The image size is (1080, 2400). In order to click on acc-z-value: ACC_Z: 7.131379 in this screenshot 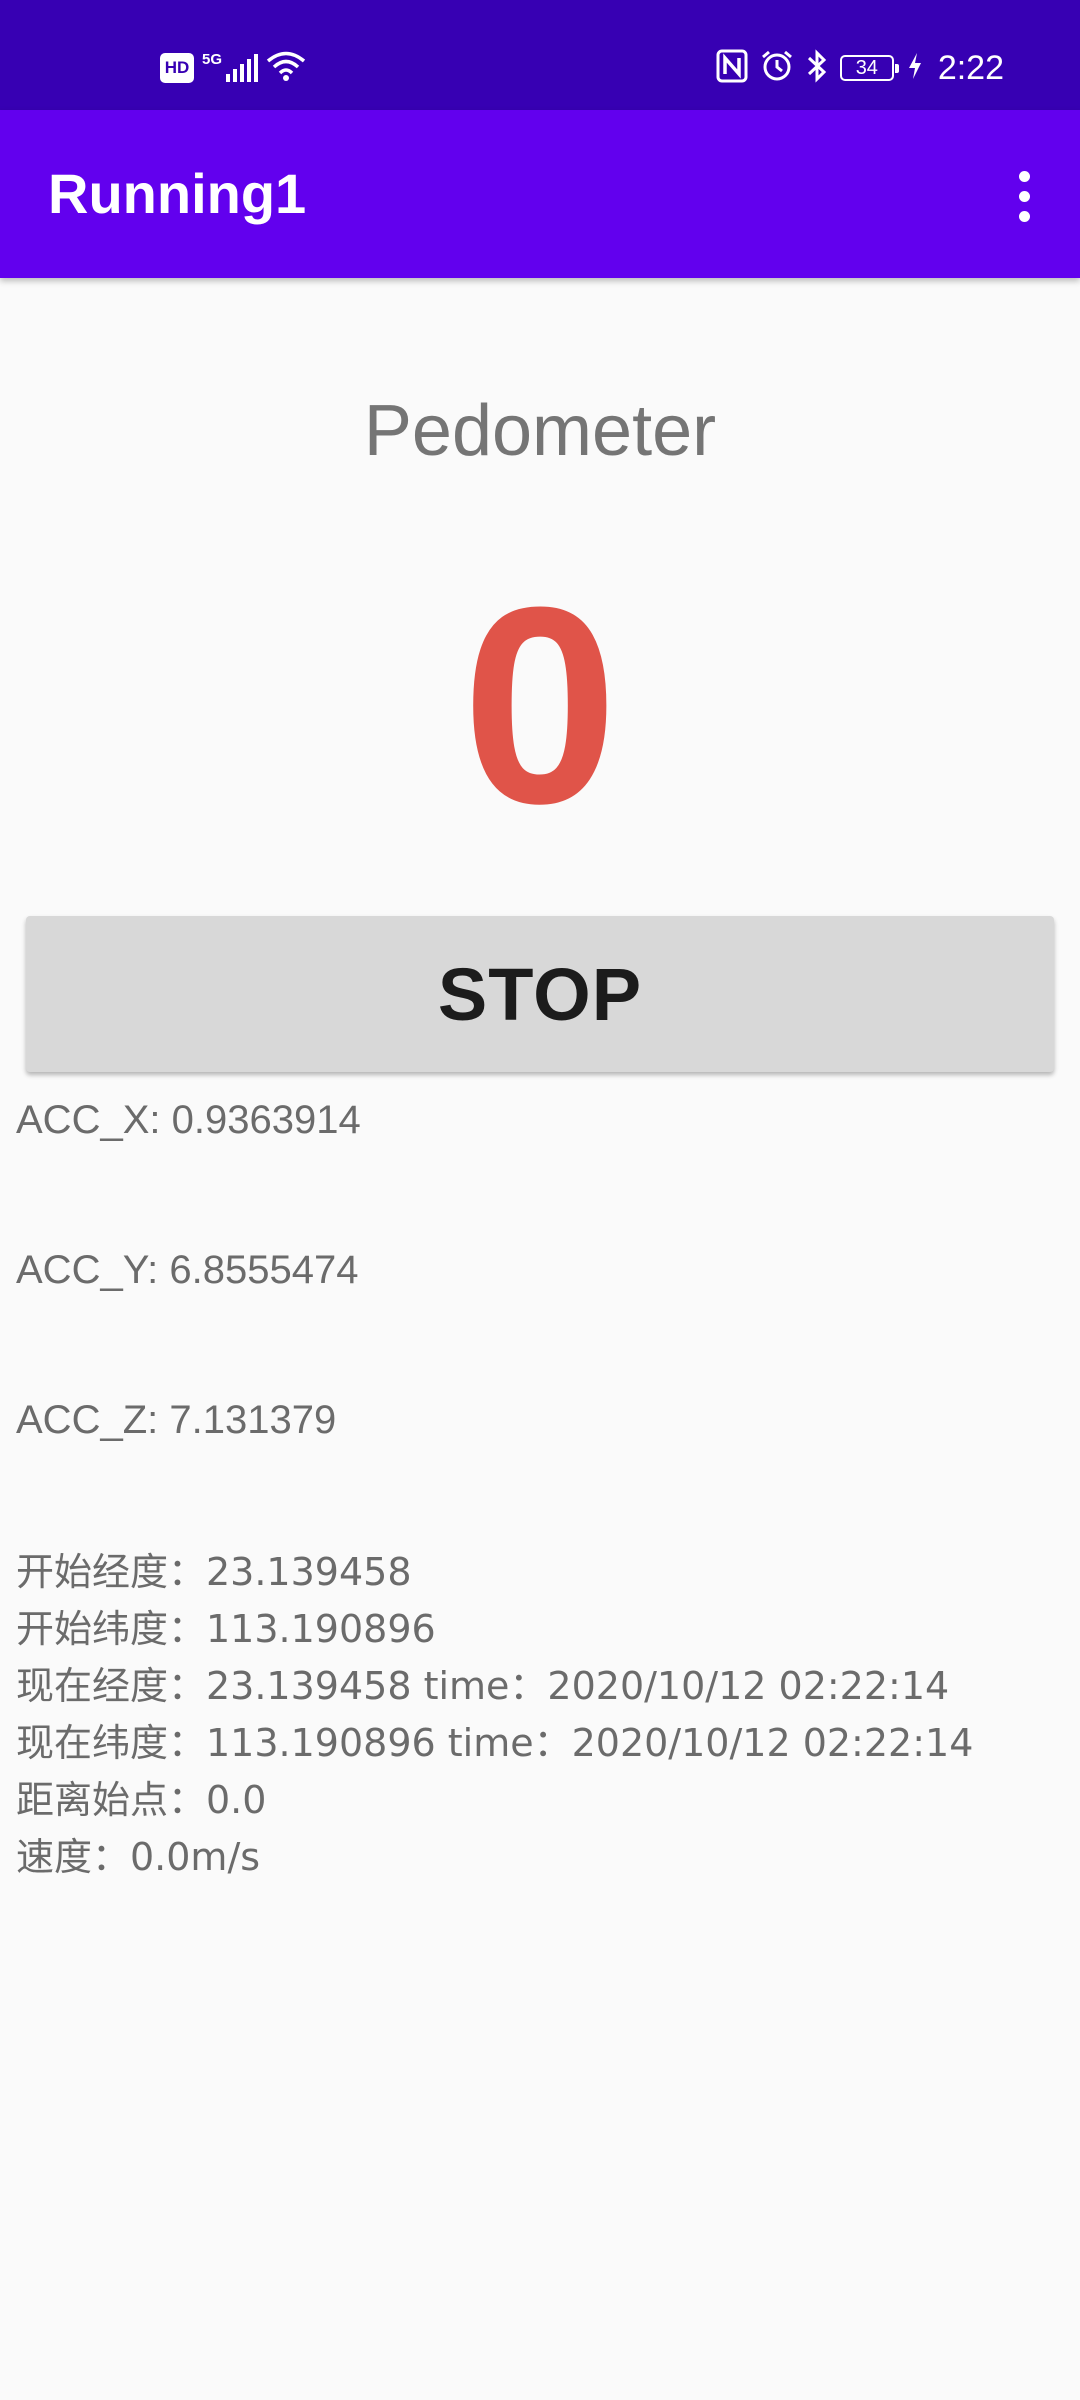, I will do `click(176, 1420)`.